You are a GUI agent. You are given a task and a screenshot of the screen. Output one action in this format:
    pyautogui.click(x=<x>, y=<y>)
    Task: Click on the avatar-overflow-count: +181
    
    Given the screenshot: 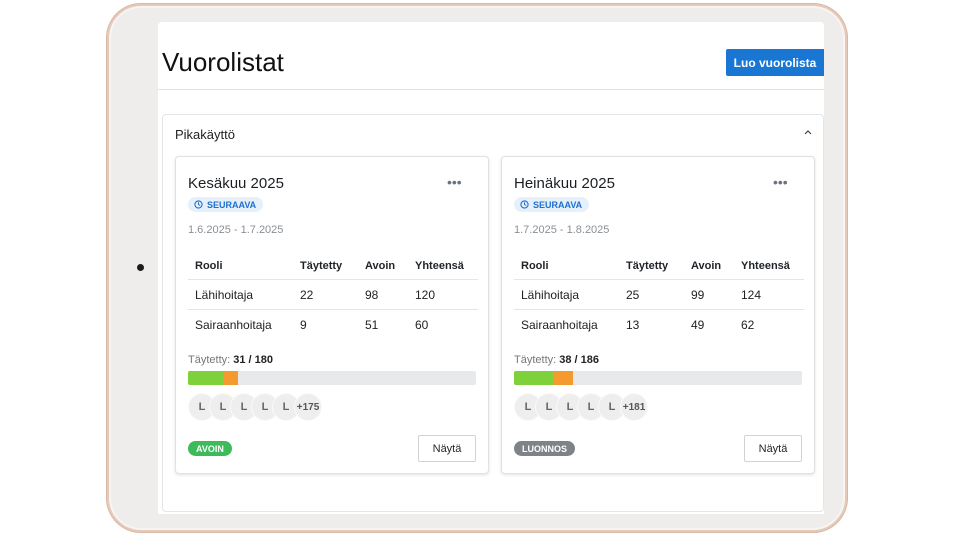 What is the action you would take?
    pyautogui.click(x=634, y=407)
    